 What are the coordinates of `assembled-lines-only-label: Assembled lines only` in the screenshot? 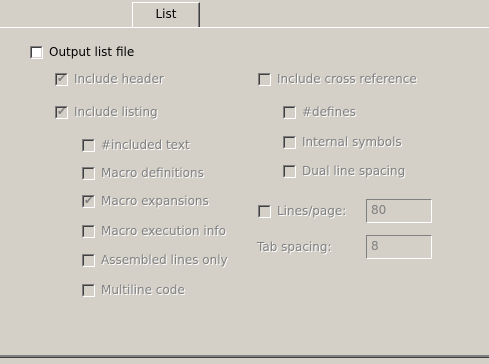 It's located at (164, 260).